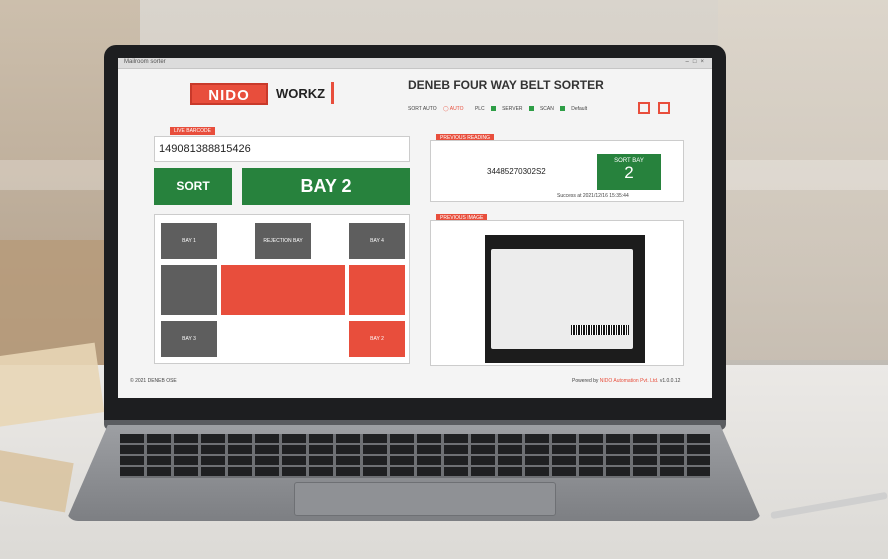 The height and width of the screenshot is (559, 888). Describe the element at coordinates (377, 290) in the screenshot. I see `belt-right-segment` at that location.